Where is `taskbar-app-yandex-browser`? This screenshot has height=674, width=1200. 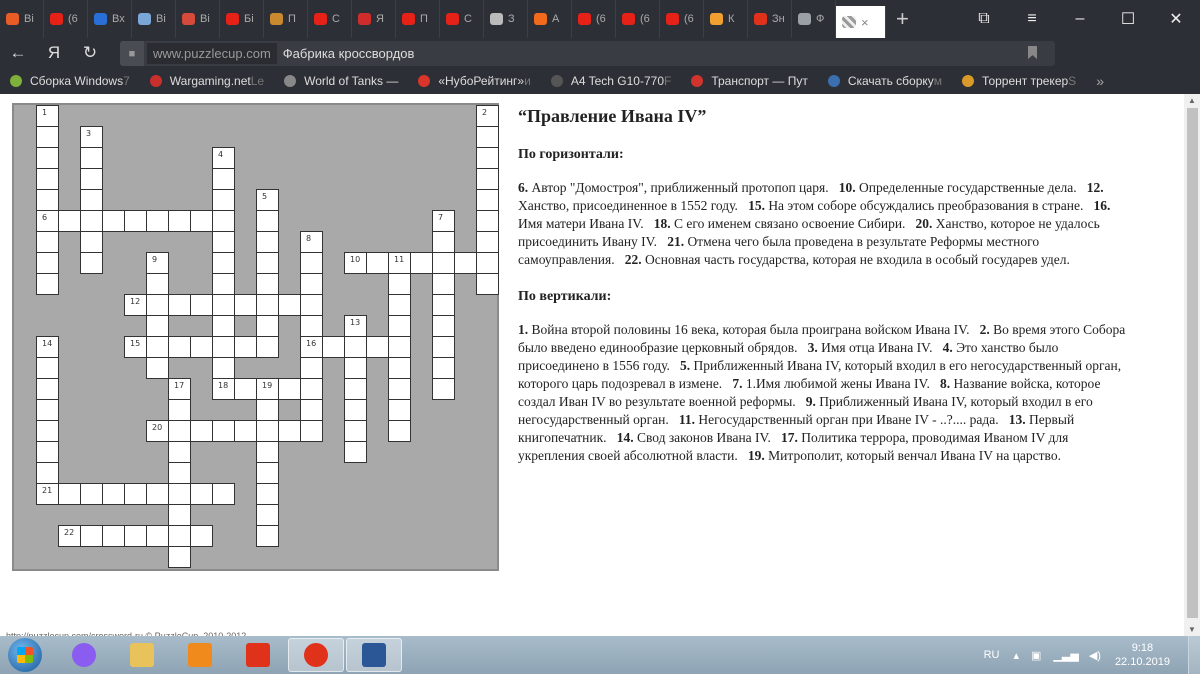
taskbar-app-yandex-browser is located at coordinates (316, 655).